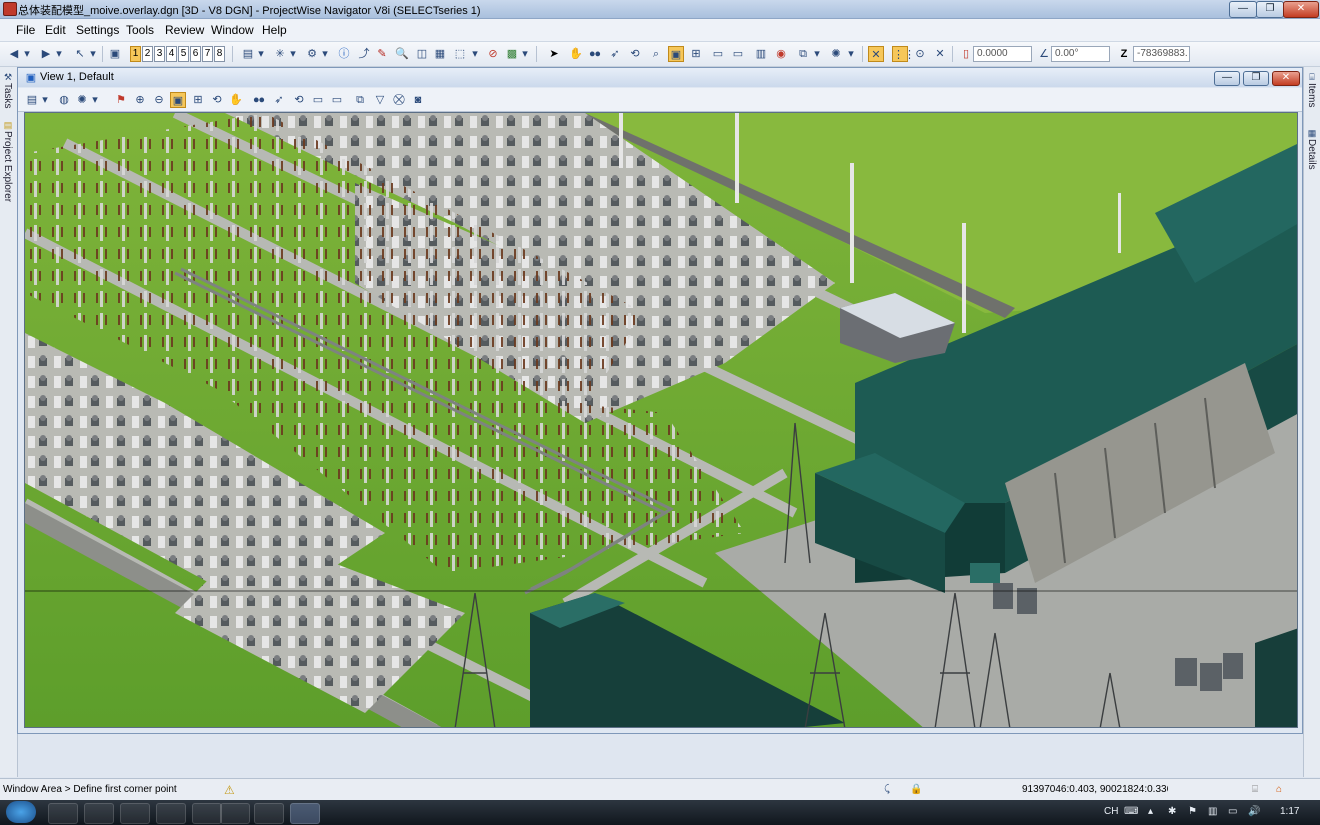  Describe the element at coordinates (364, 54) in the screenshot. I see `element-info-icon: ⤴` at that location.